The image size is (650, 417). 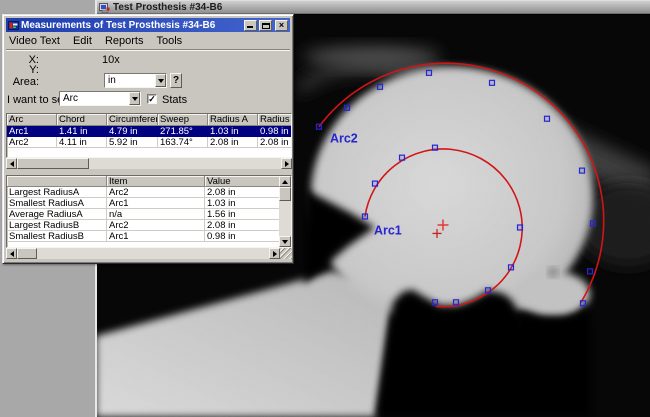 I want to click on stats-table-hscrollbar, so click(x=143, y=253).